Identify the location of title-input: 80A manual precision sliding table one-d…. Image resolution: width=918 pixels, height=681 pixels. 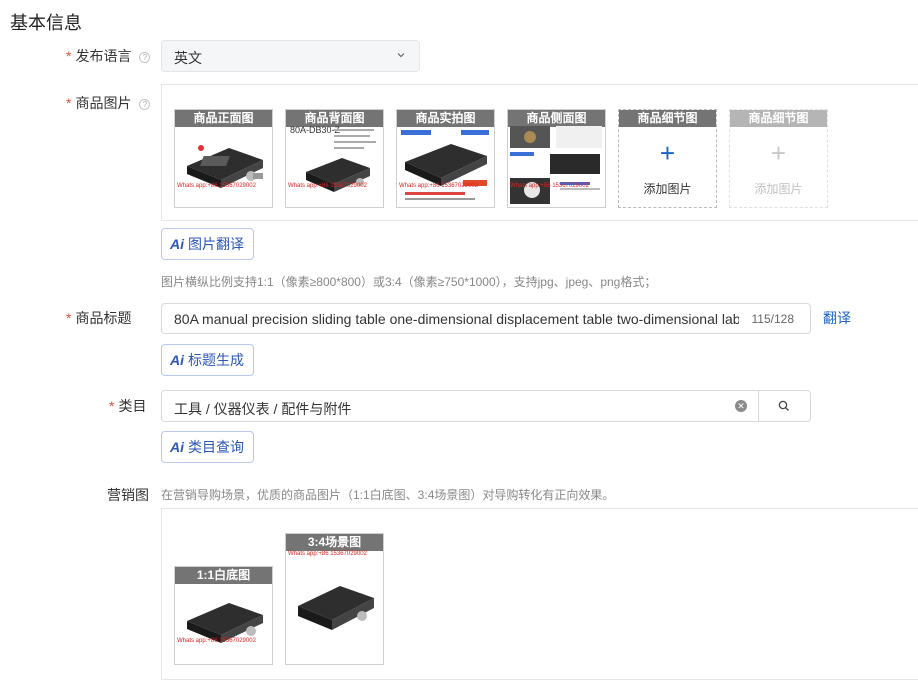
(486, 318).